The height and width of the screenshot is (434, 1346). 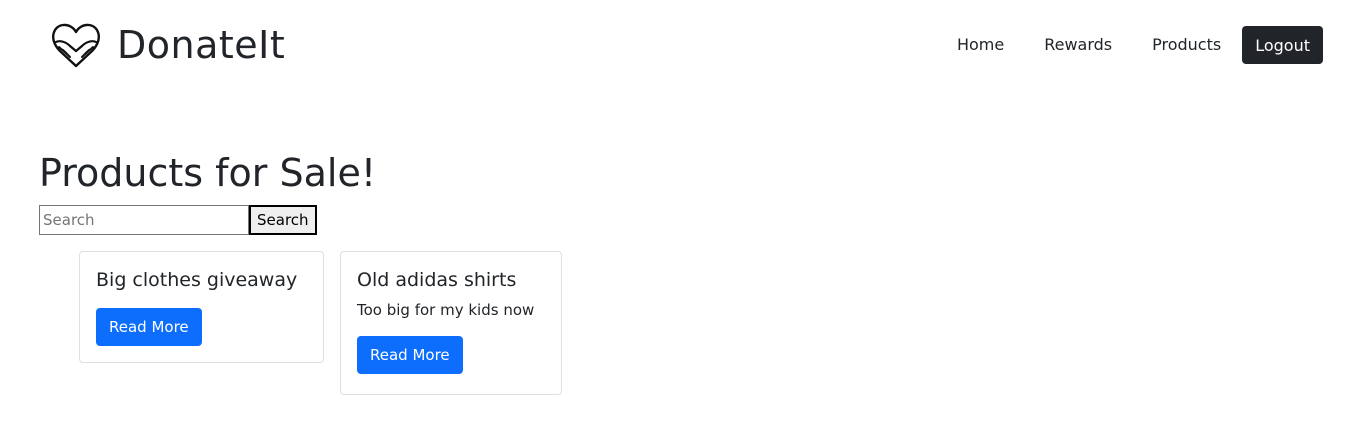 I want to click on brand-link: DonateIt, so click(x=167, y=45).